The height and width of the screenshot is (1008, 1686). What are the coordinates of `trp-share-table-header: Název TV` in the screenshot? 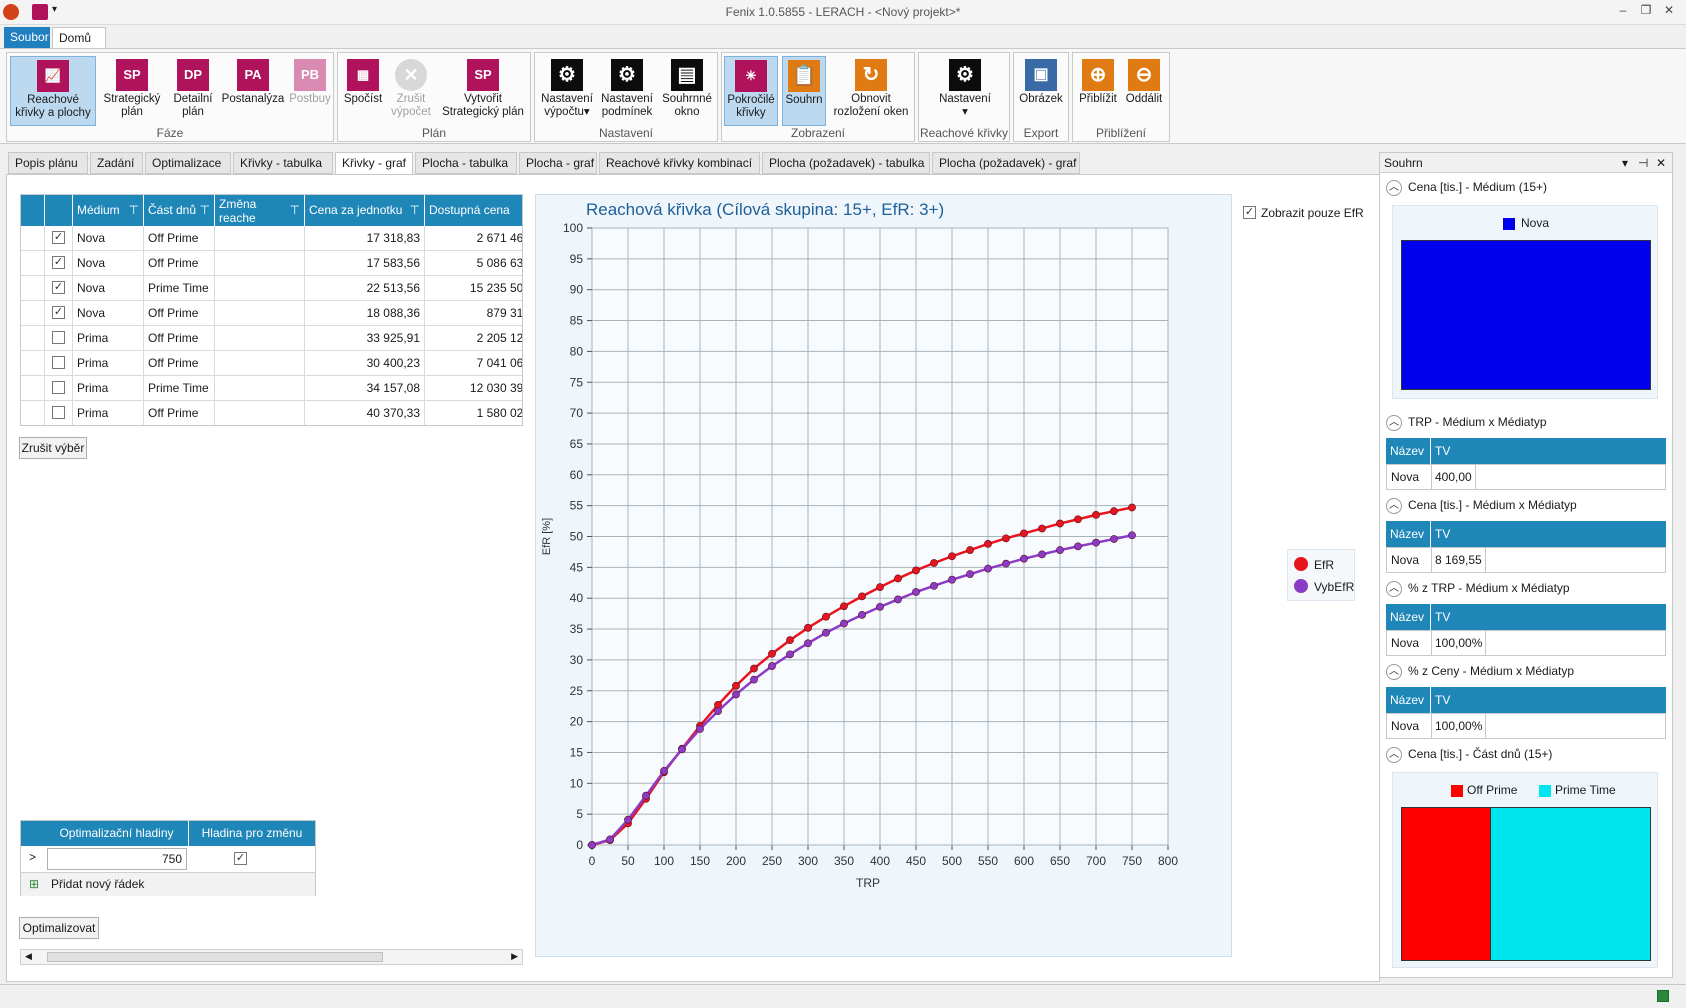 It's located at (1526, 617).